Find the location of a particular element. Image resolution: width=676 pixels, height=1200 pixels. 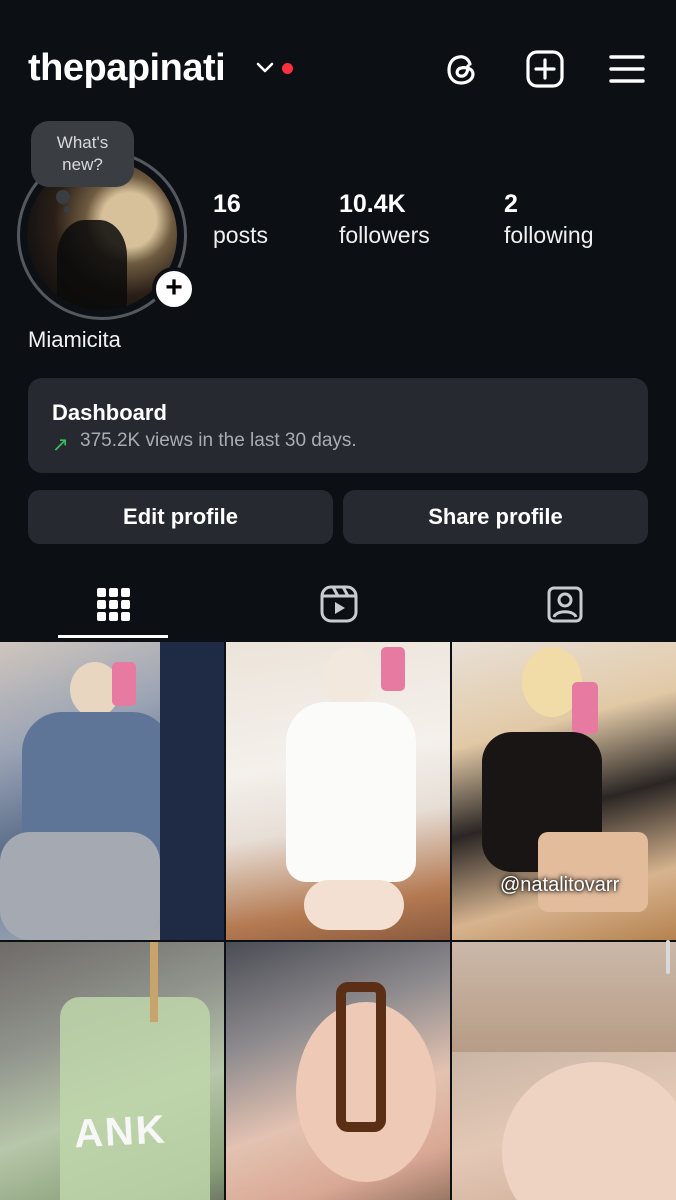

trend-up-icon: ↗ is located at coordinates (60, 445).